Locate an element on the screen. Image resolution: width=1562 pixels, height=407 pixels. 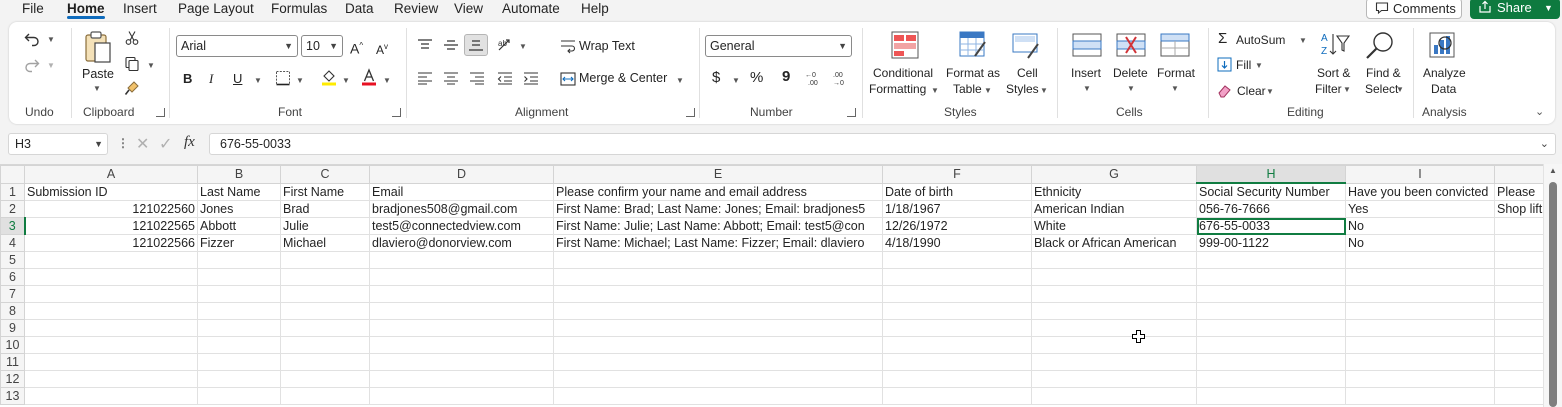
font-name-combobox: Arial ▼ is located at coordinates (237, 46).